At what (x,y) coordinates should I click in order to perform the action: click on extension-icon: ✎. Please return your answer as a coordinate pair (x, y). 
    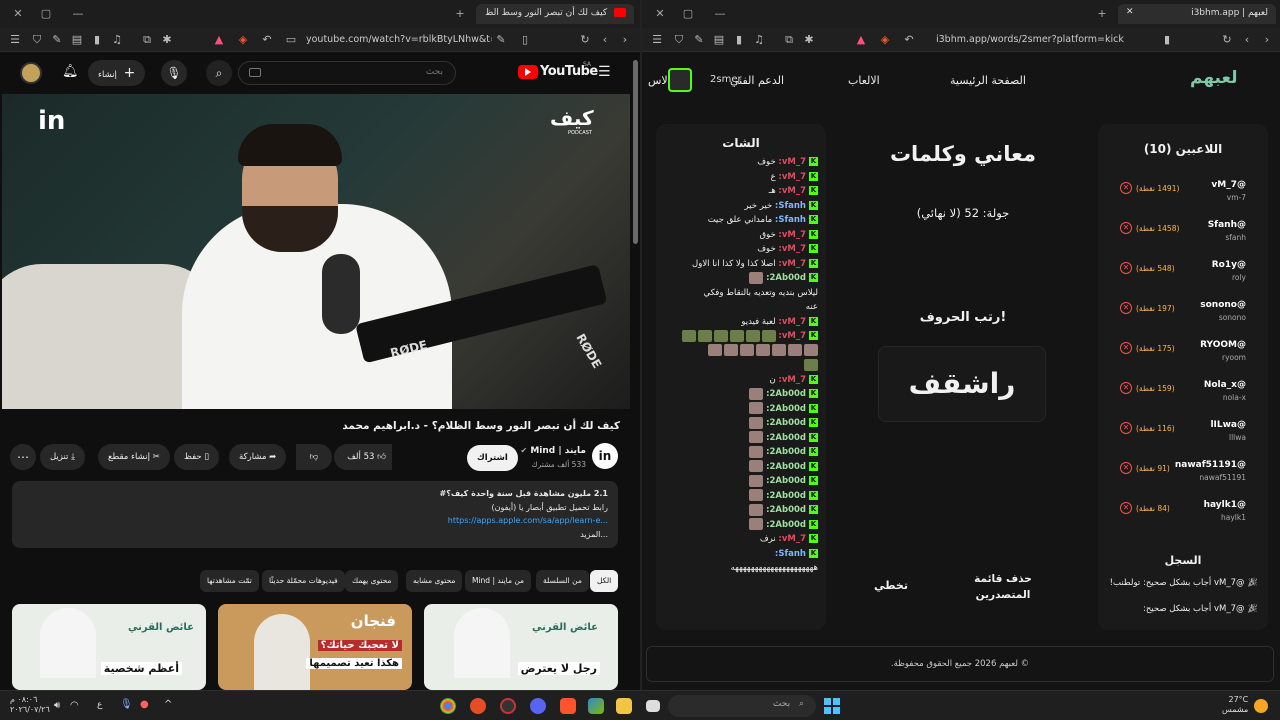
    Looking at the image, I should click on (699, 40).